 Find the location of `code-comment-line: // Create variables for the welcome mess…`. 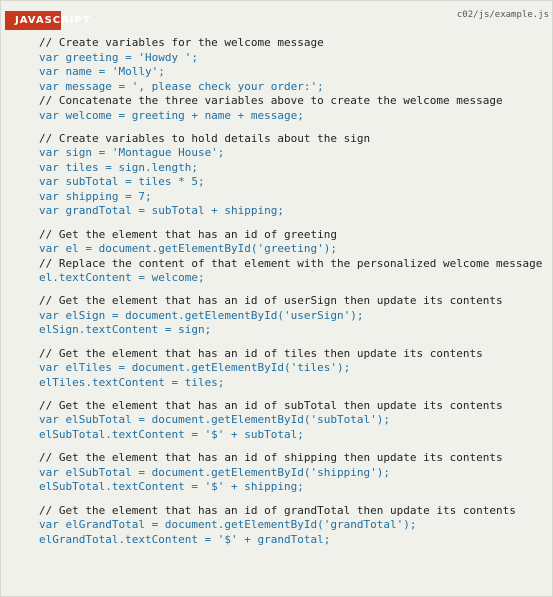

code-comment-line: // Create variables for the welcome mess… is located at coordinates (181, 42).